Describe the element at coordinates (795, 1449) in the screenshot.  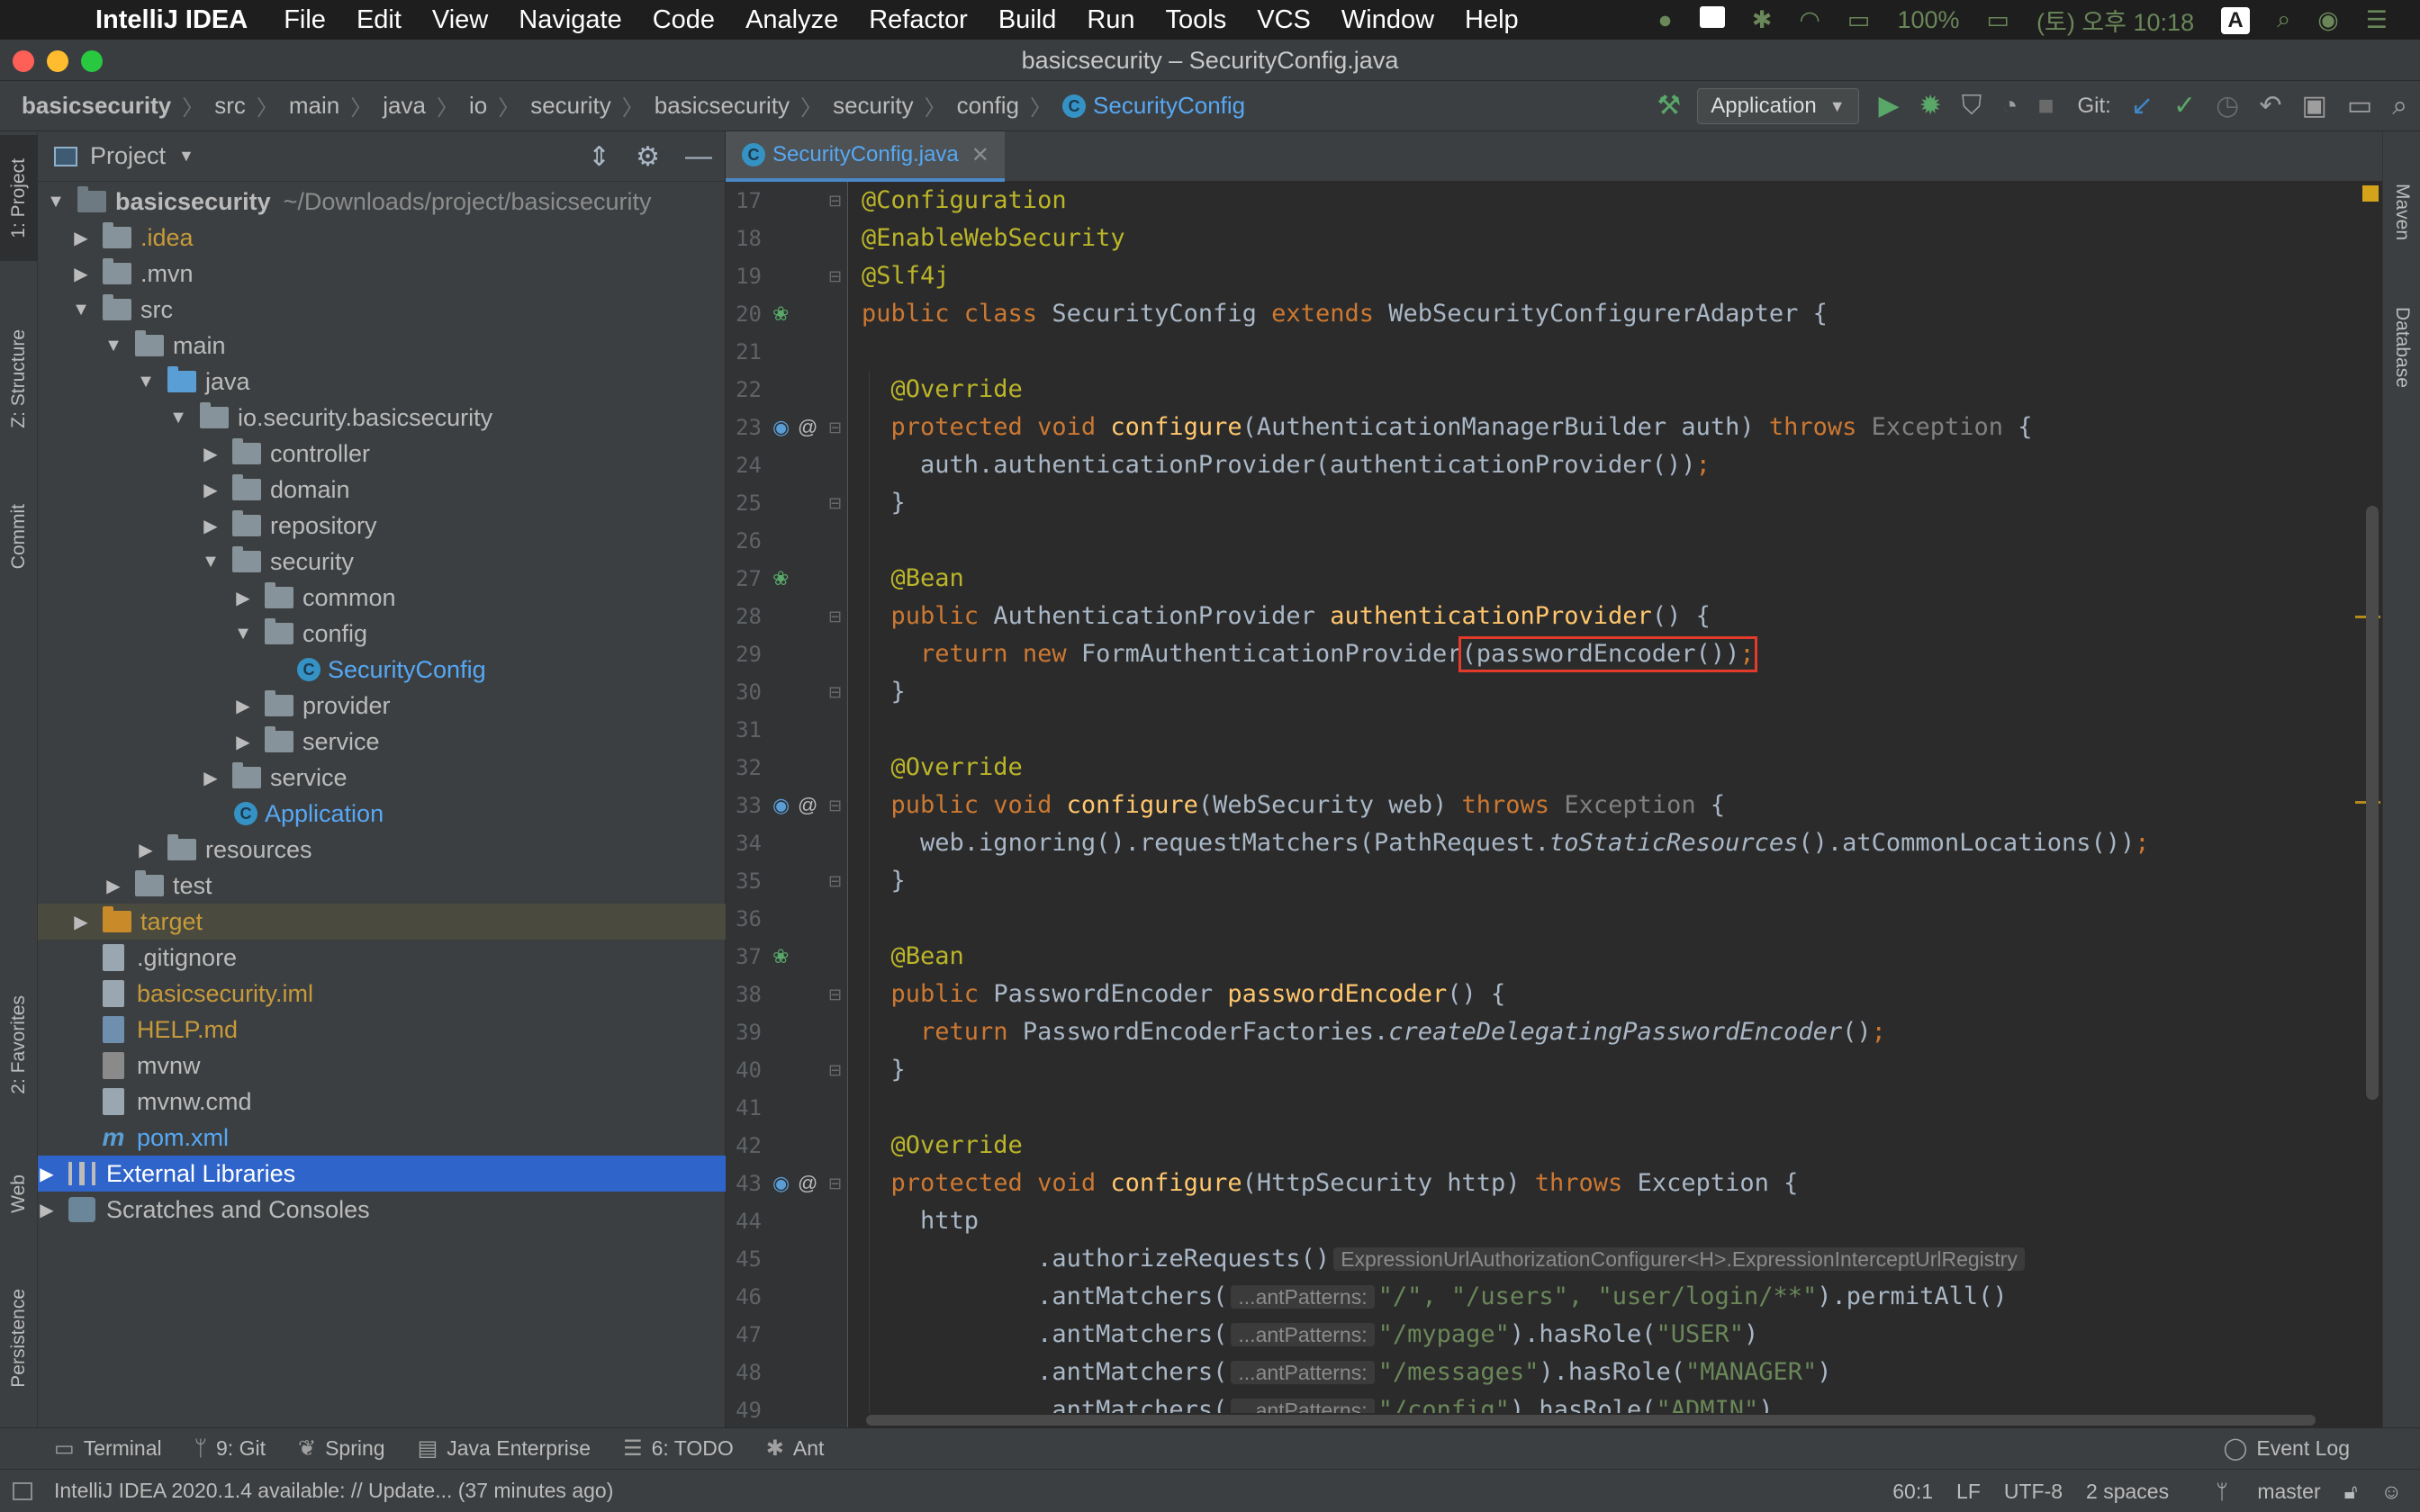
I see `tool-tab-ant: ✱ Ant` at that location.